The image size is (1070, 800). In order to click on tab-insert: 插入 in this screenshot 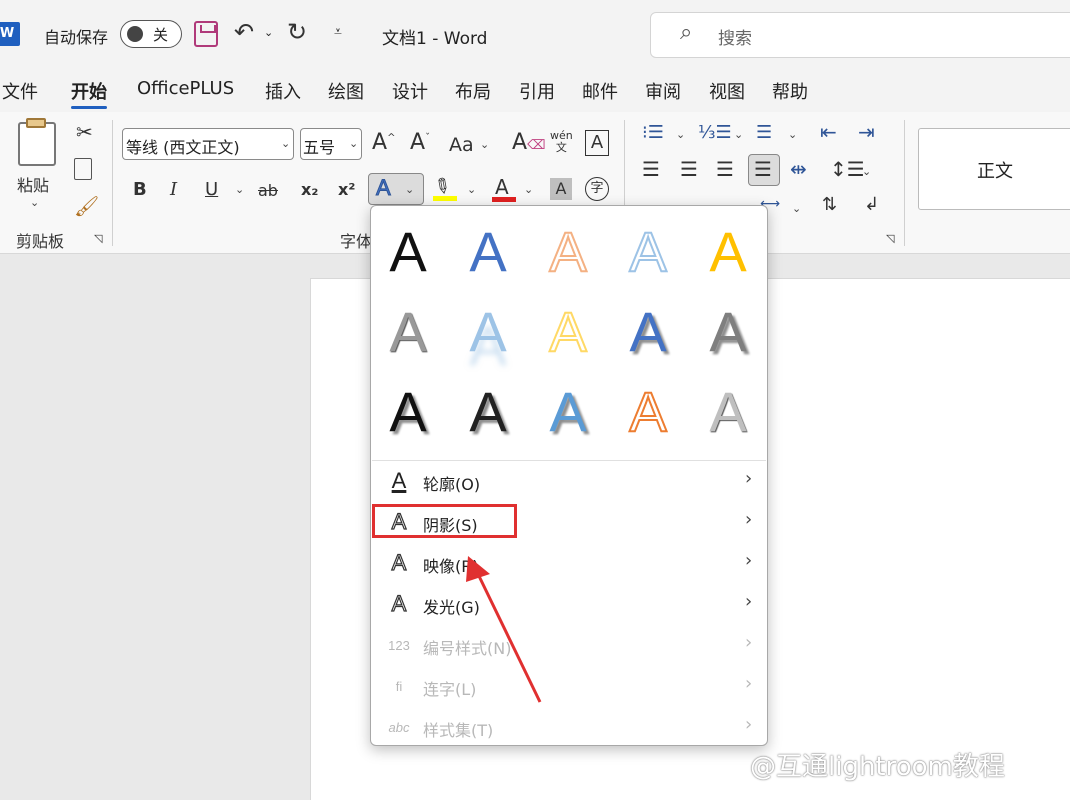, I will do `click(283, 91)`.